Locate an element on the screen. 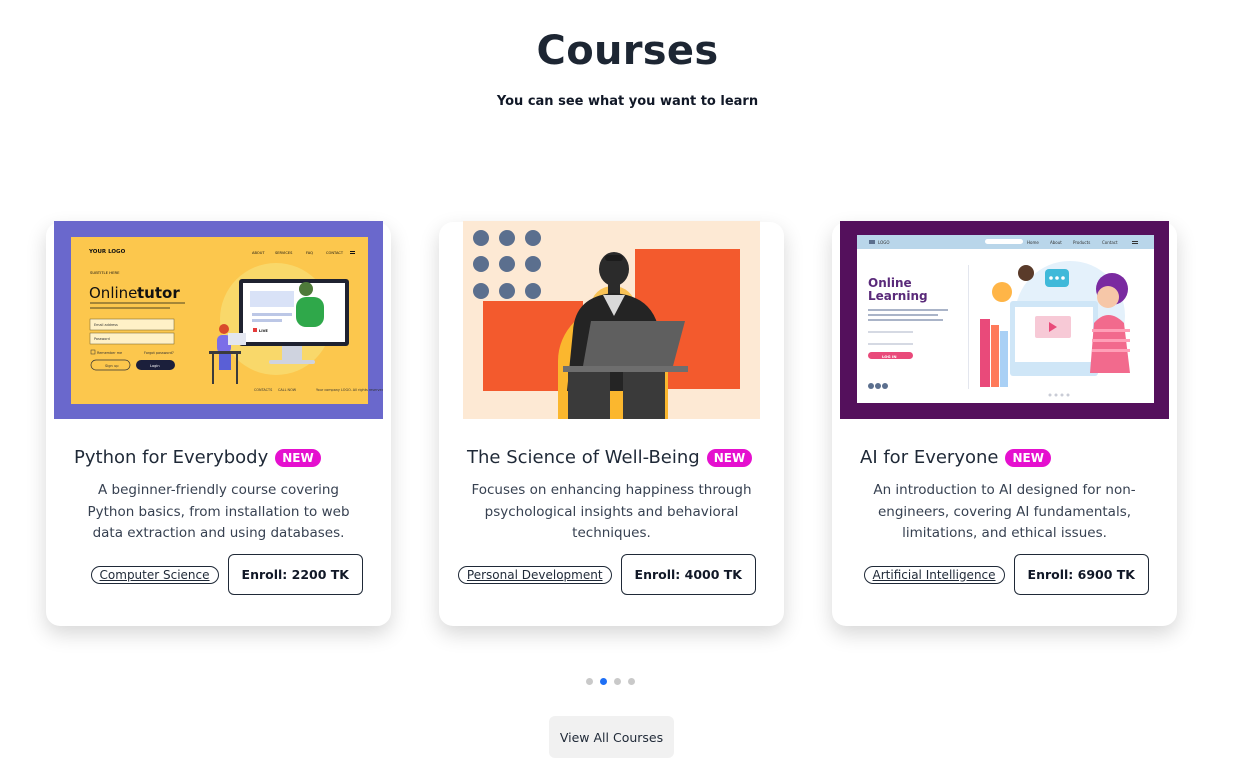 This screenshot has height=771, width=1255. svg-text: YOUR LOGO is located at coordinates (107, 252).